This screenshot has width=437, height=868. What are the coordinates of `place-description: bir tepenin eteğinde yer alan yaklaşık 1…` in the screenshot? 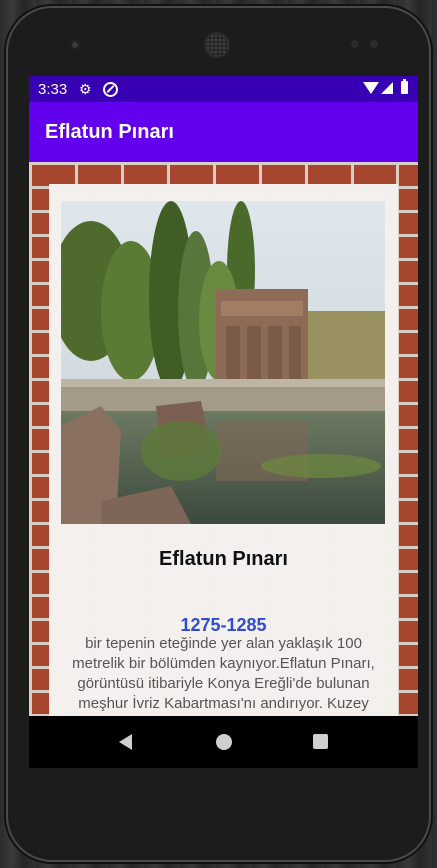 It's located at (223, 675).